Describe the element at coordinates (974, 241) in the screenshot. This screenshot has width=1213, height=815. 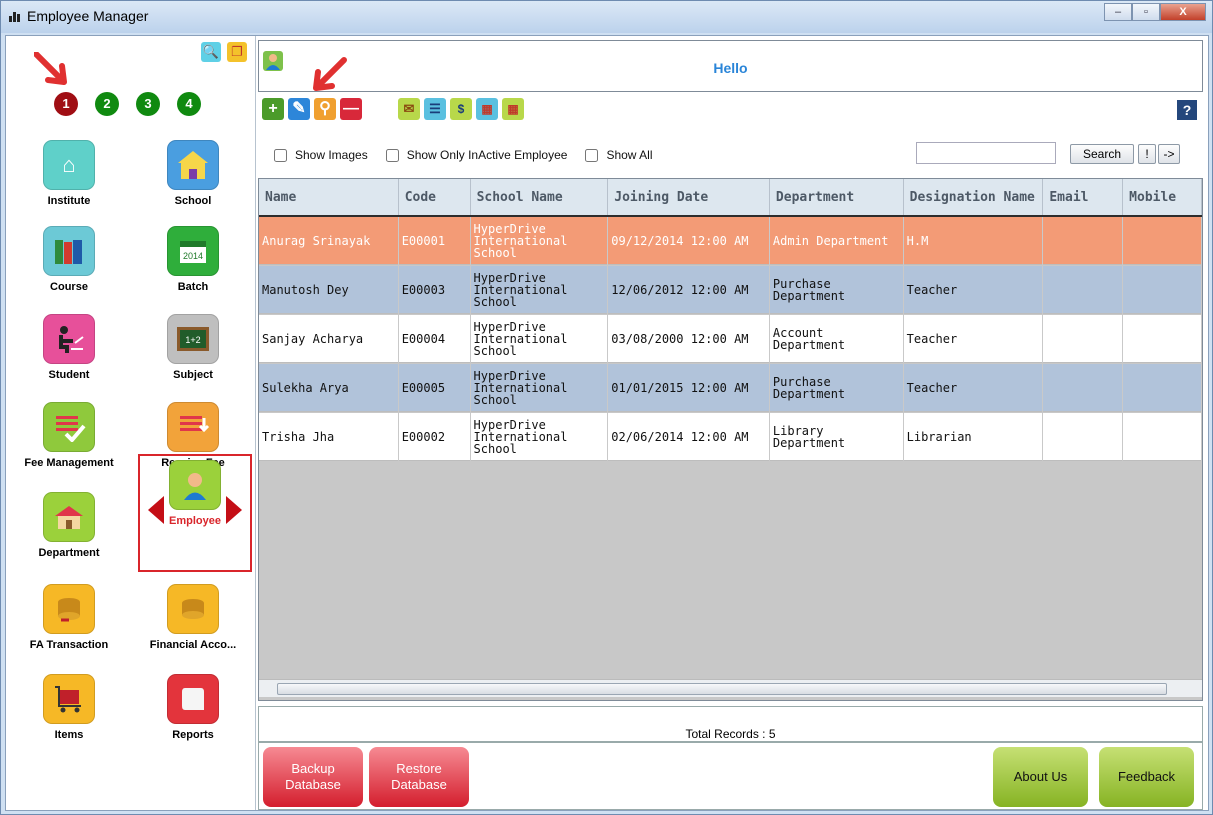
I see `cell-designation: H.M` at that location.